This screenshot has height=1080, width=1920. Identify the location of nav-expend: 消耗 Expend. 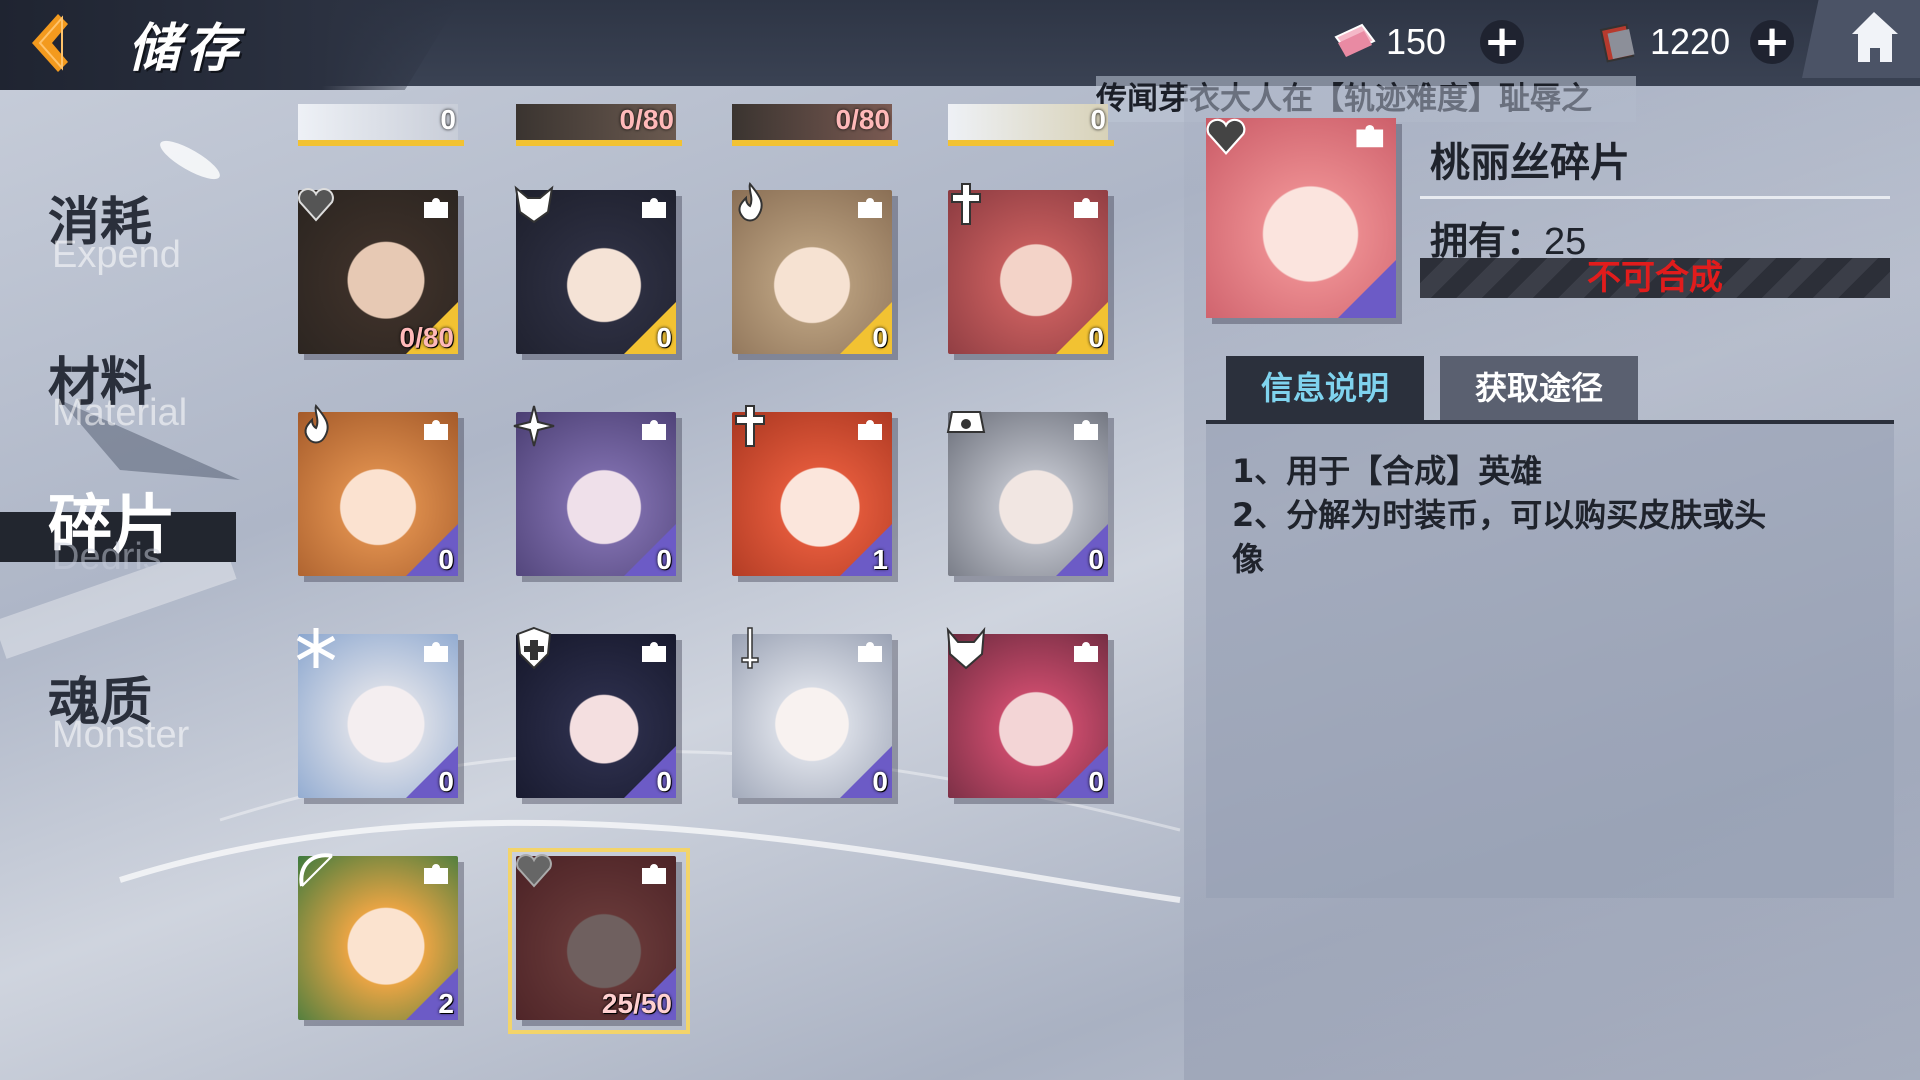
(115, 230).